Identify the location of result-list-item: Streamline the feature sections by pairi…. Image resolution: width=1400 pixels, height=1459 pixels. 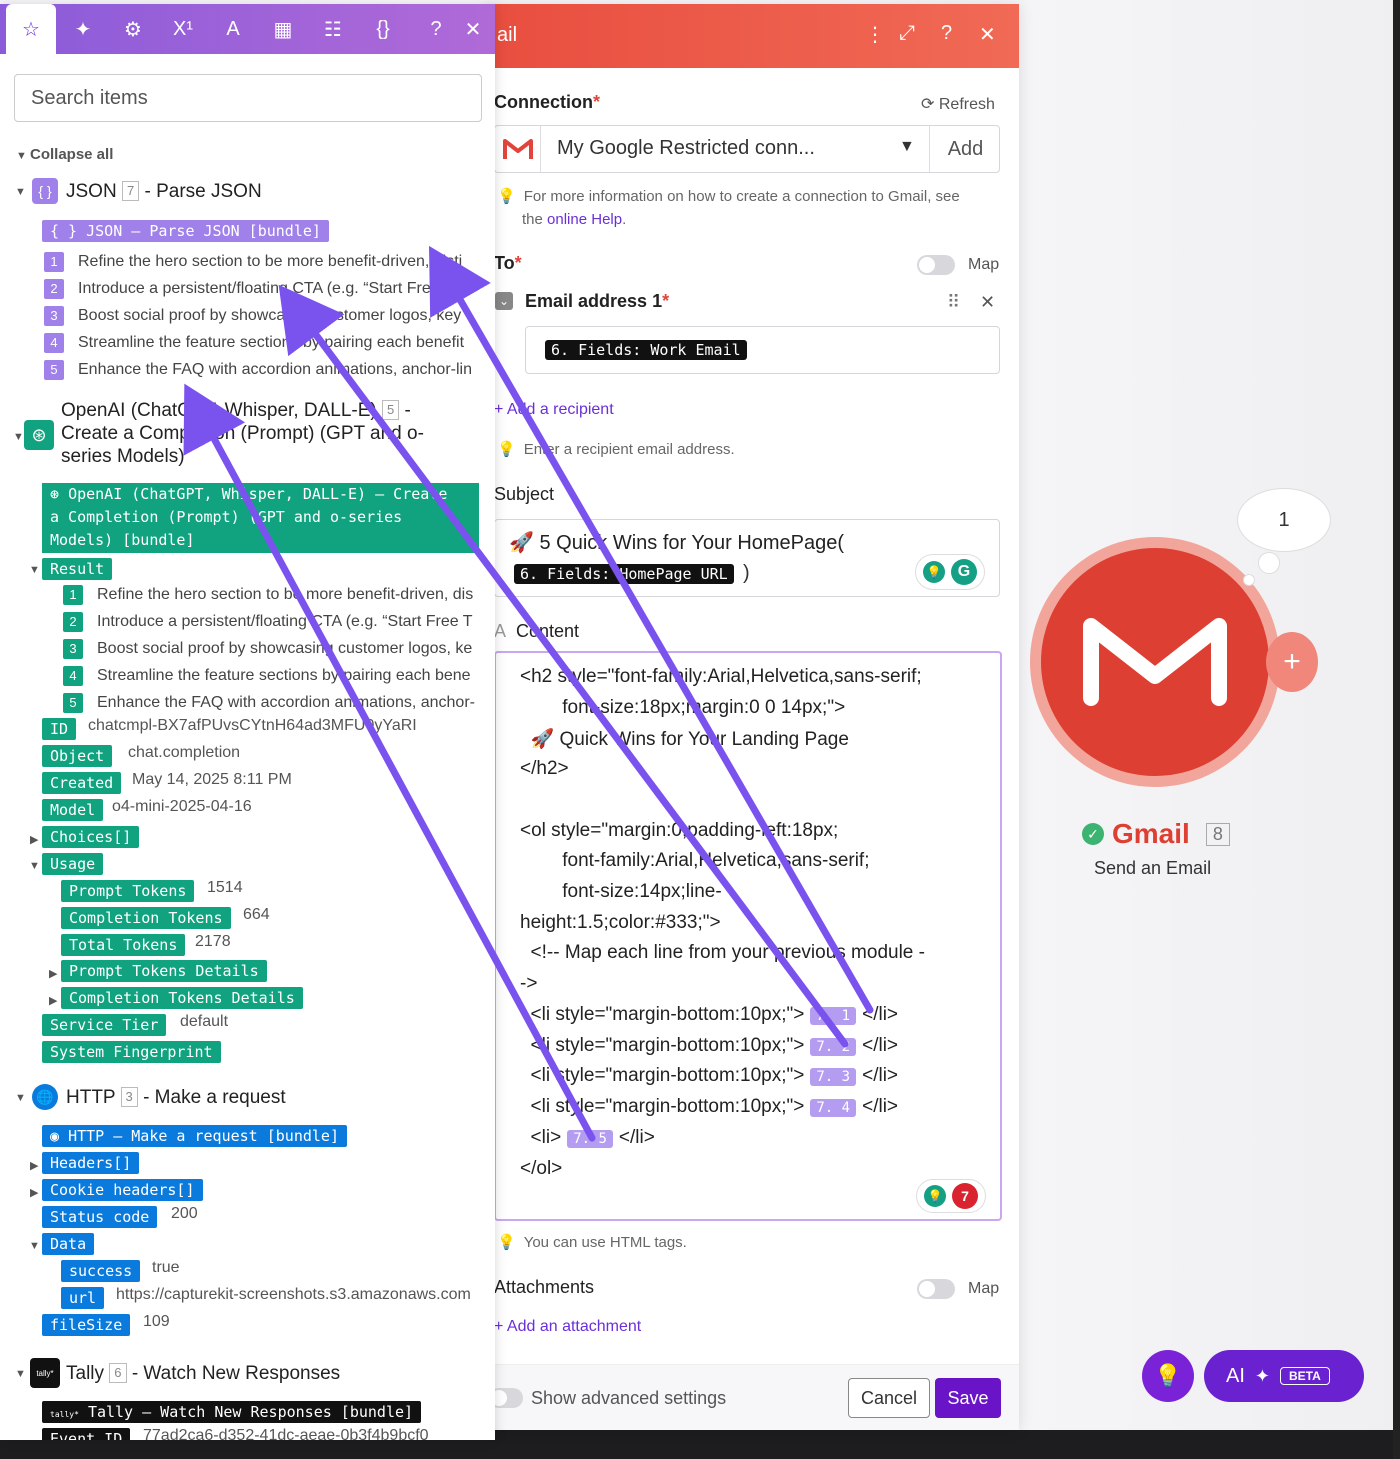
(288, 676).